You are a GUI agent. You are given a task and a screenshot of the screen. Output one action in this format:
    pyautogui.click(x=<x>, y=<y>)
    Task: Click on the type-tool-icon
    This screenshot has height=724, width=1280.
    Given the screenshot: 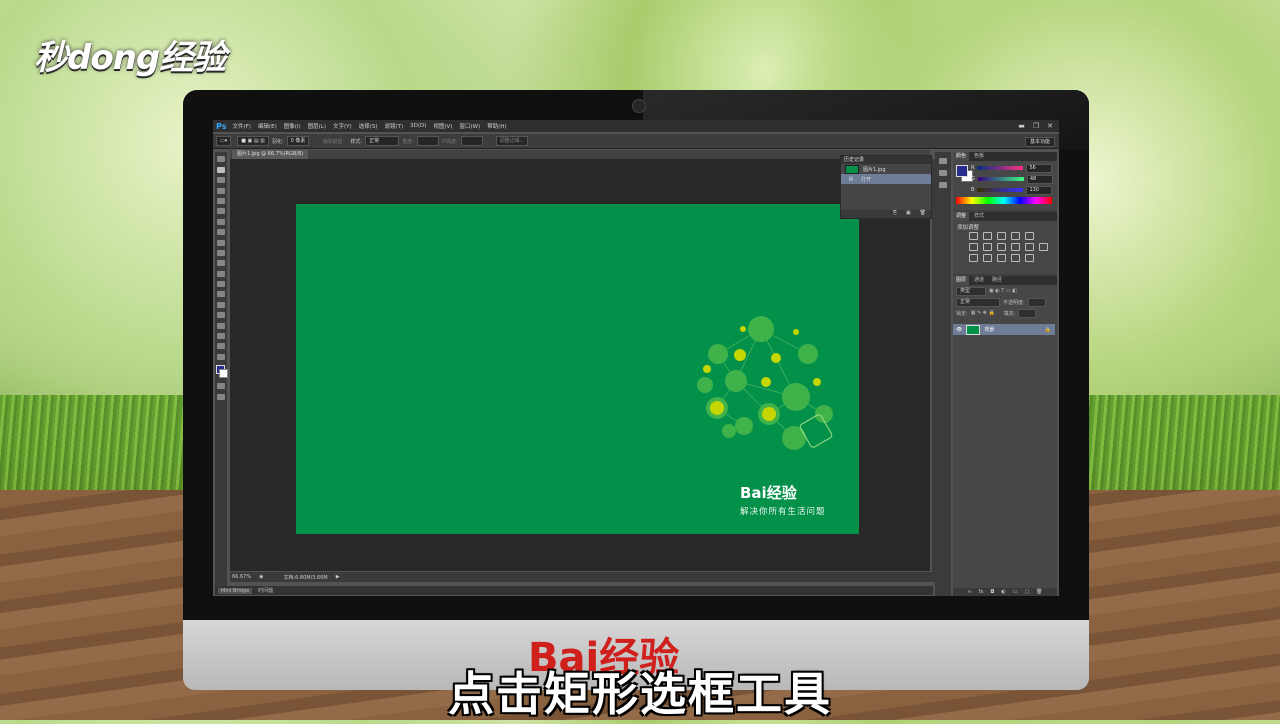 What is the action you would take?
    pyautogui.click(x=221, y=315)
    